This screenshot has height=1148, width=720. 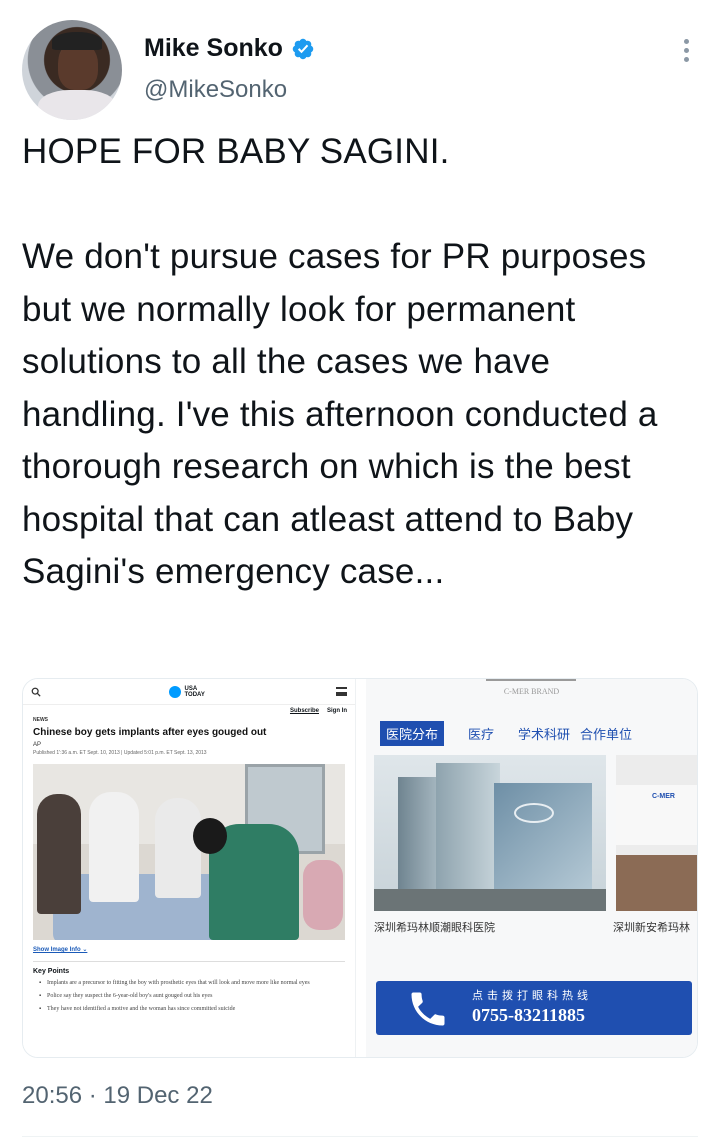 I want to click on ground, so click(x=490, y=900).